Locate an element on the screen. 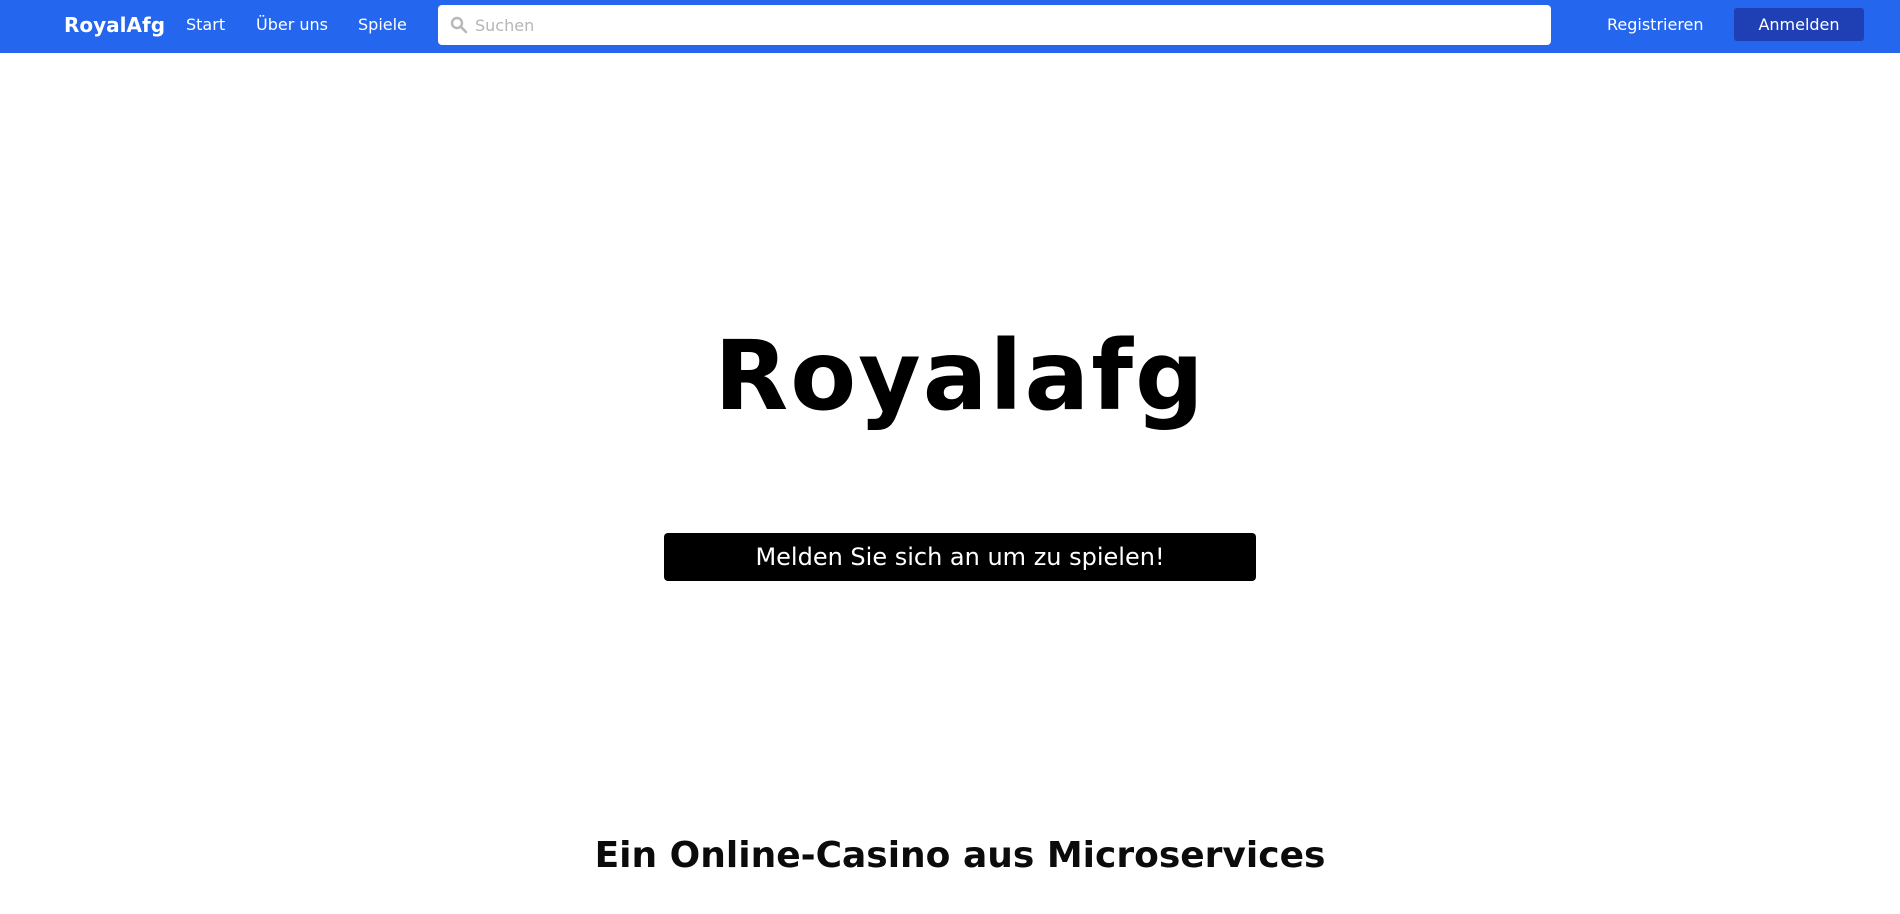  search-icon is located at coordinates (459, 25).